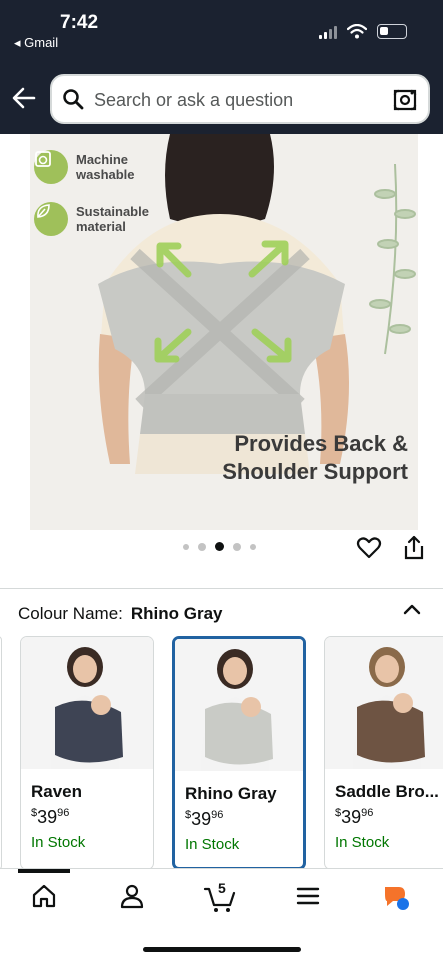 The width and height of the screenshot is (443, 960). I want to click on search-header: Search or ask a question, so click(221, 98).